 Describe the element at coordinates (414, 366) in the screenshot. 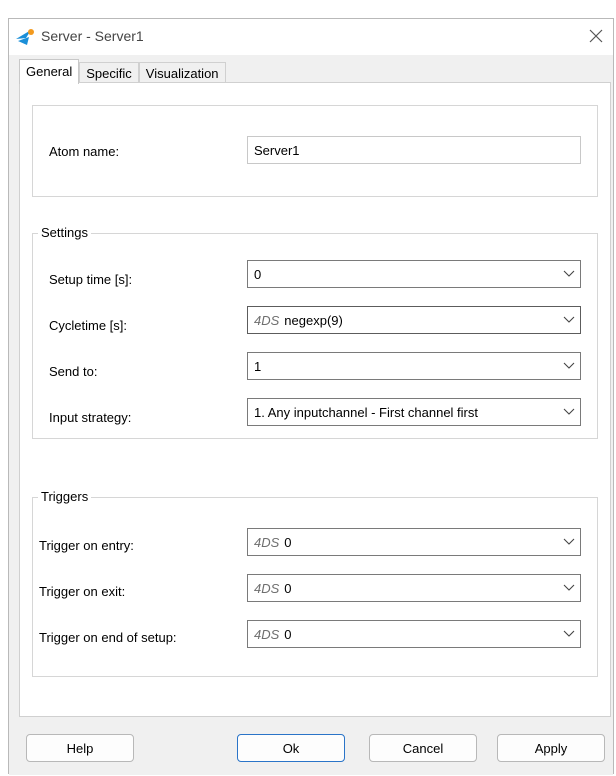

I see `send-to-dropdown: 1` at that location.